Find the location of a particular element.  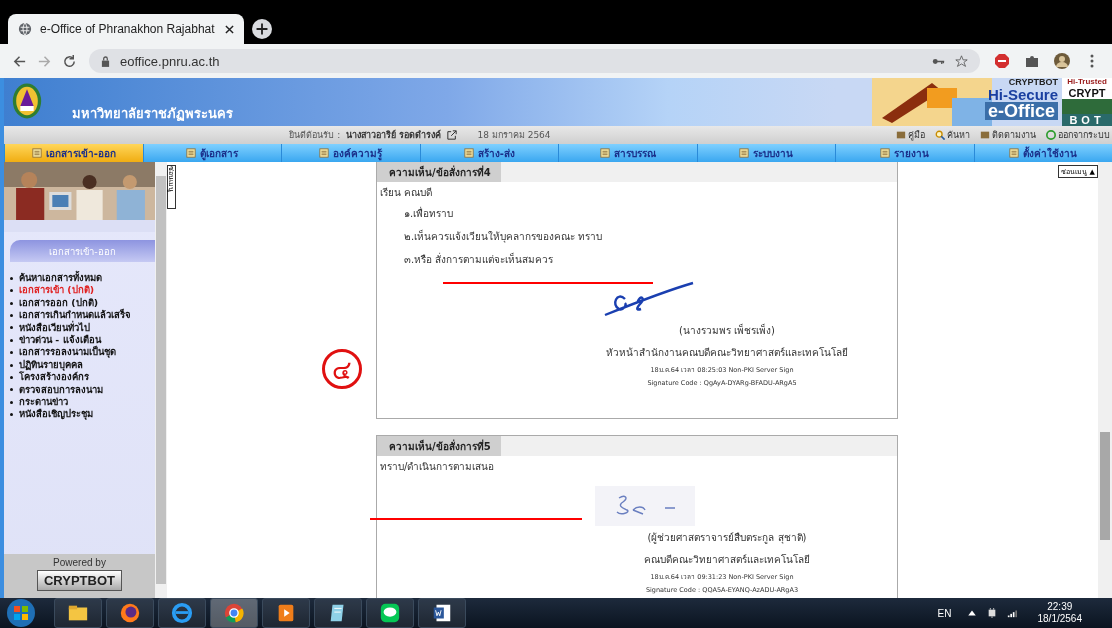

current-date: 18 มกราคม 2564 is located at coordinates (514, 135).